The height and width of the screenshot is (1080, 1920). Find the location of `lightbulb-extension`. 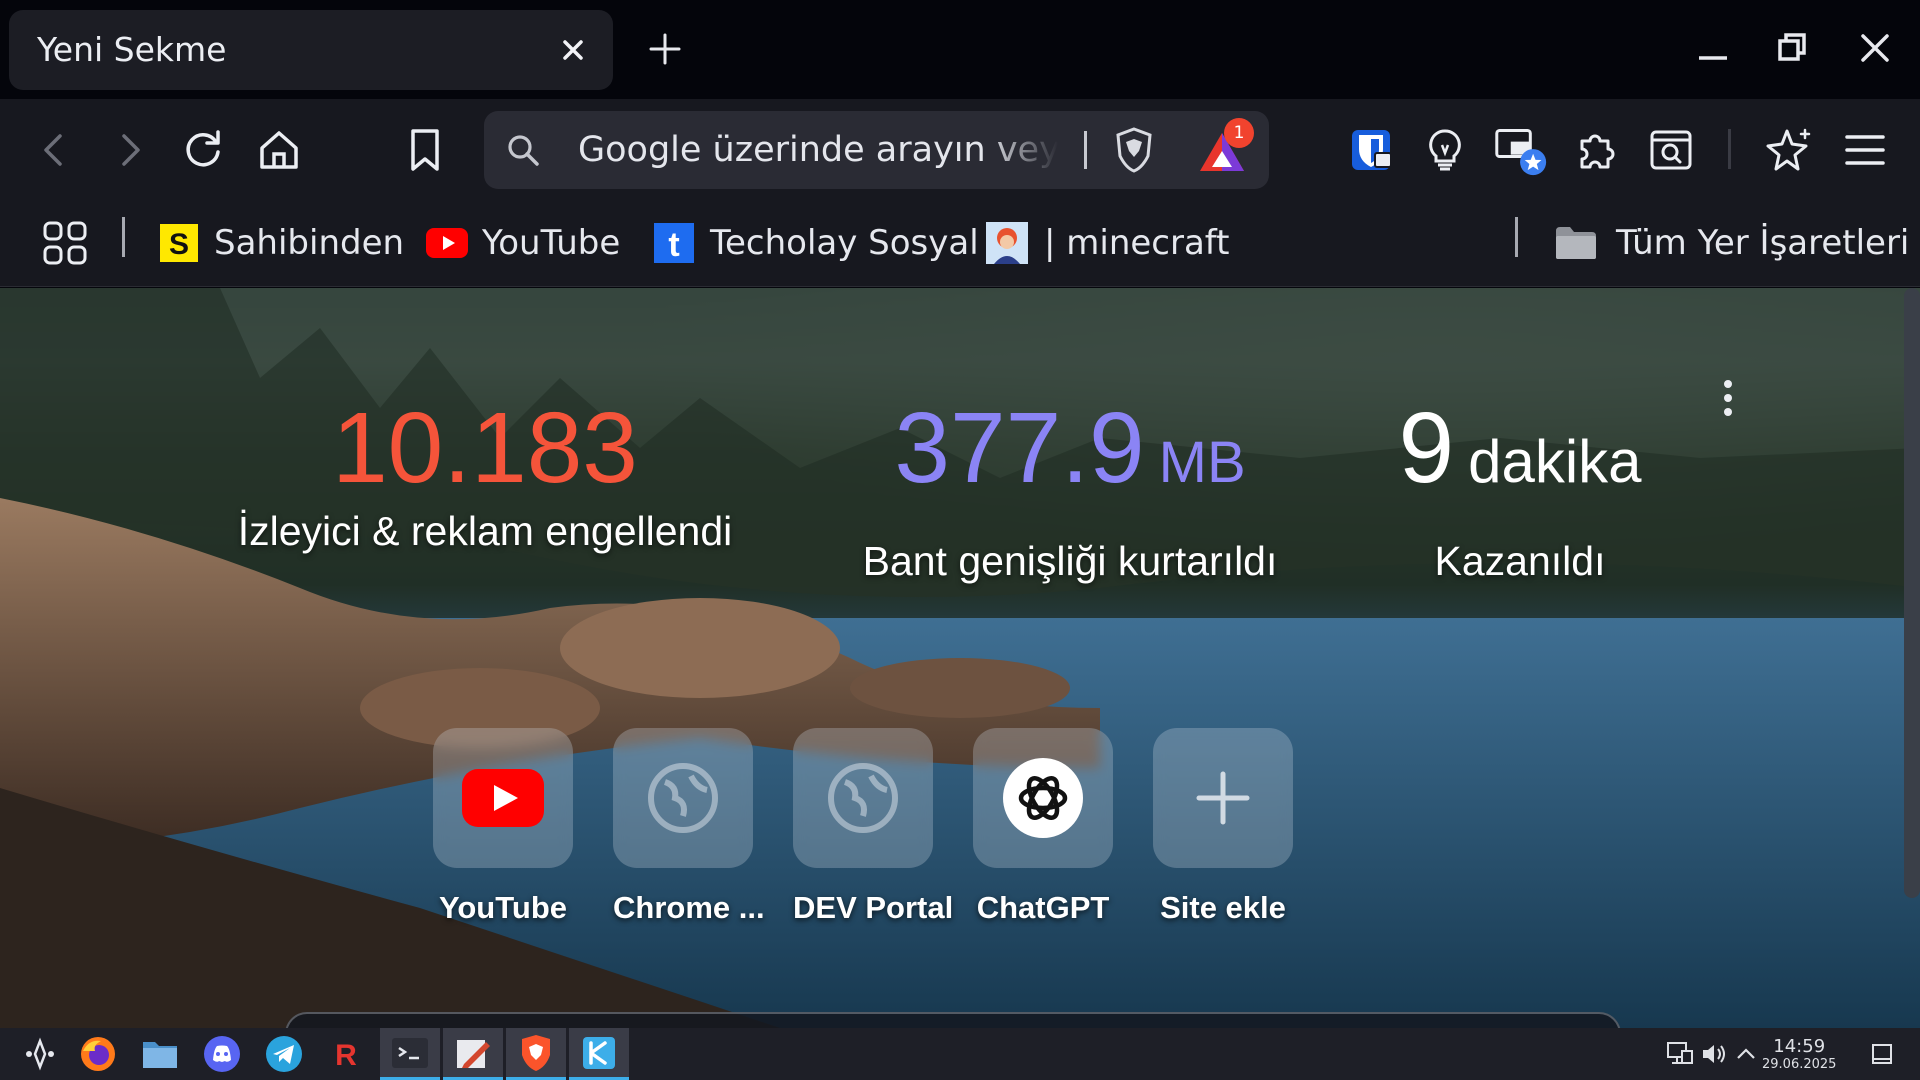

lightbulb-extension is located at coordinates (1445, 150).